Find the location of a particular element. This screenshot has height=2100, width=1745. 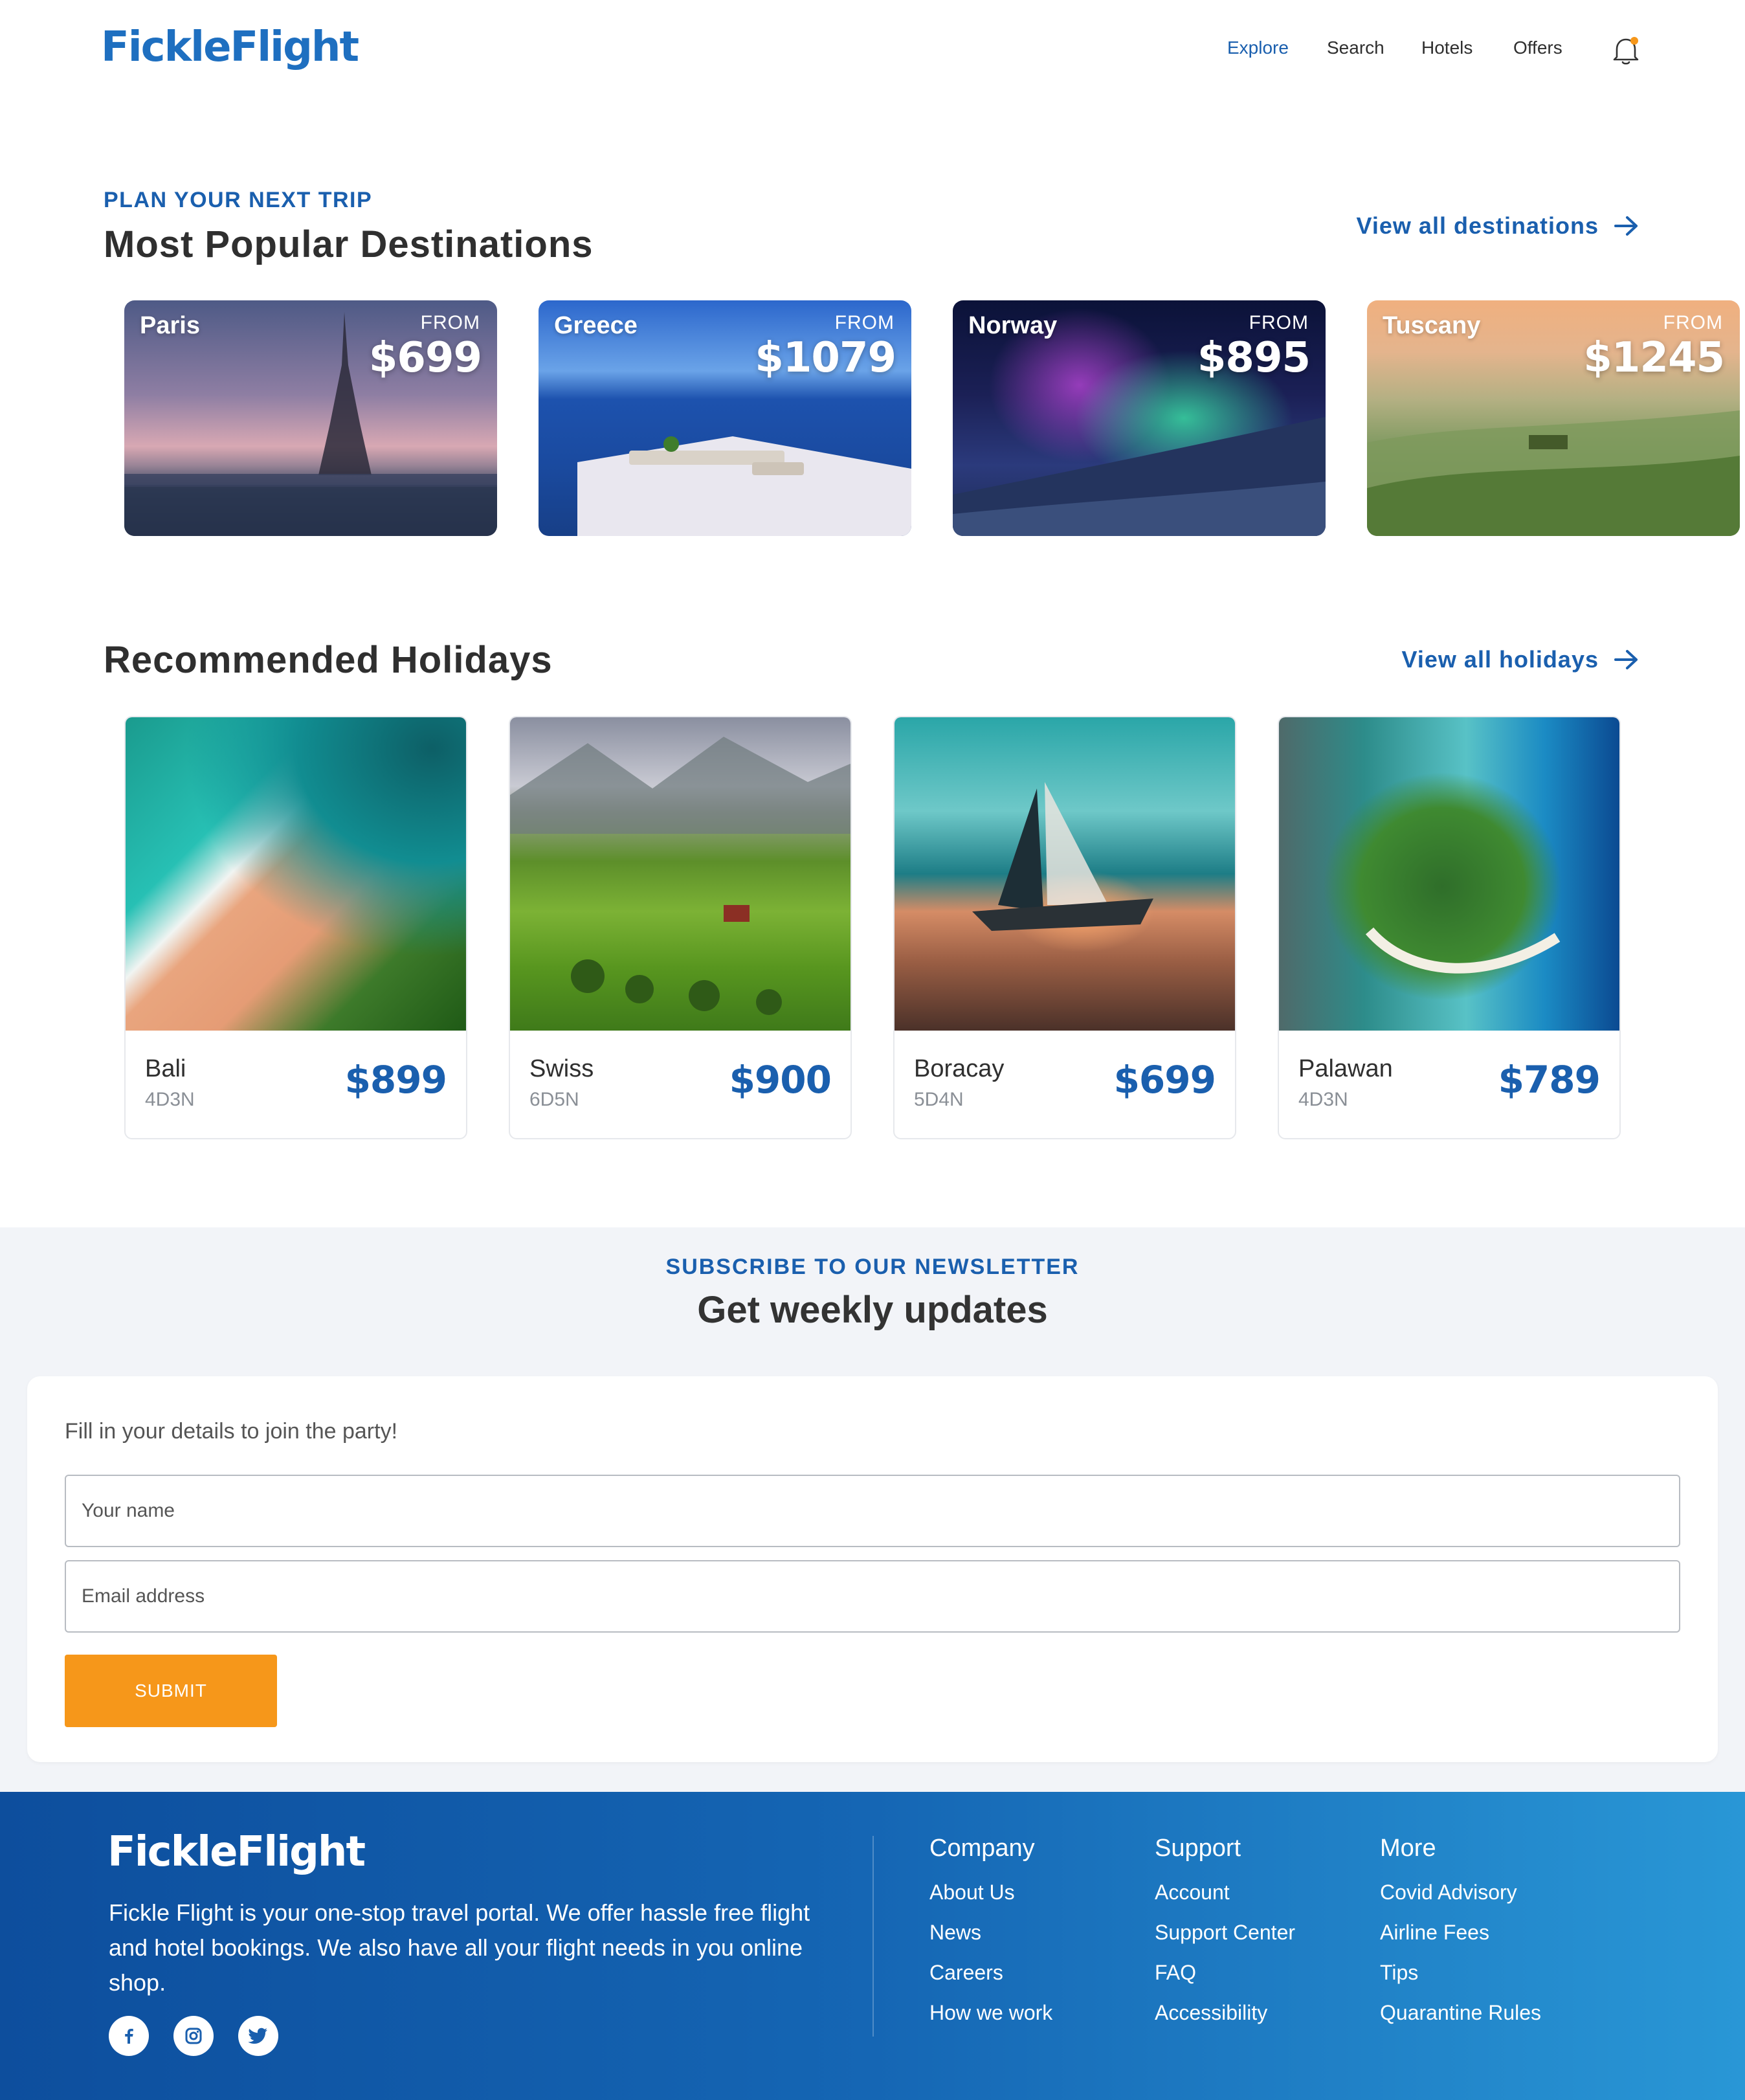

bell-icon is located at coordinates (1626, 51).